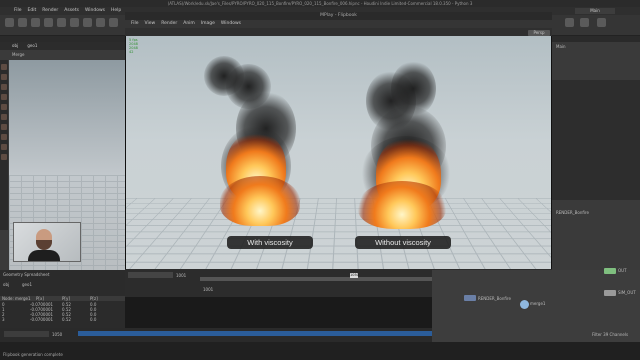 This screenshot has width=640, height=360. Describe the element at coordinates (572, 212) in the screenshot. I see `node-name: RENDER_Bonfire` at that location.